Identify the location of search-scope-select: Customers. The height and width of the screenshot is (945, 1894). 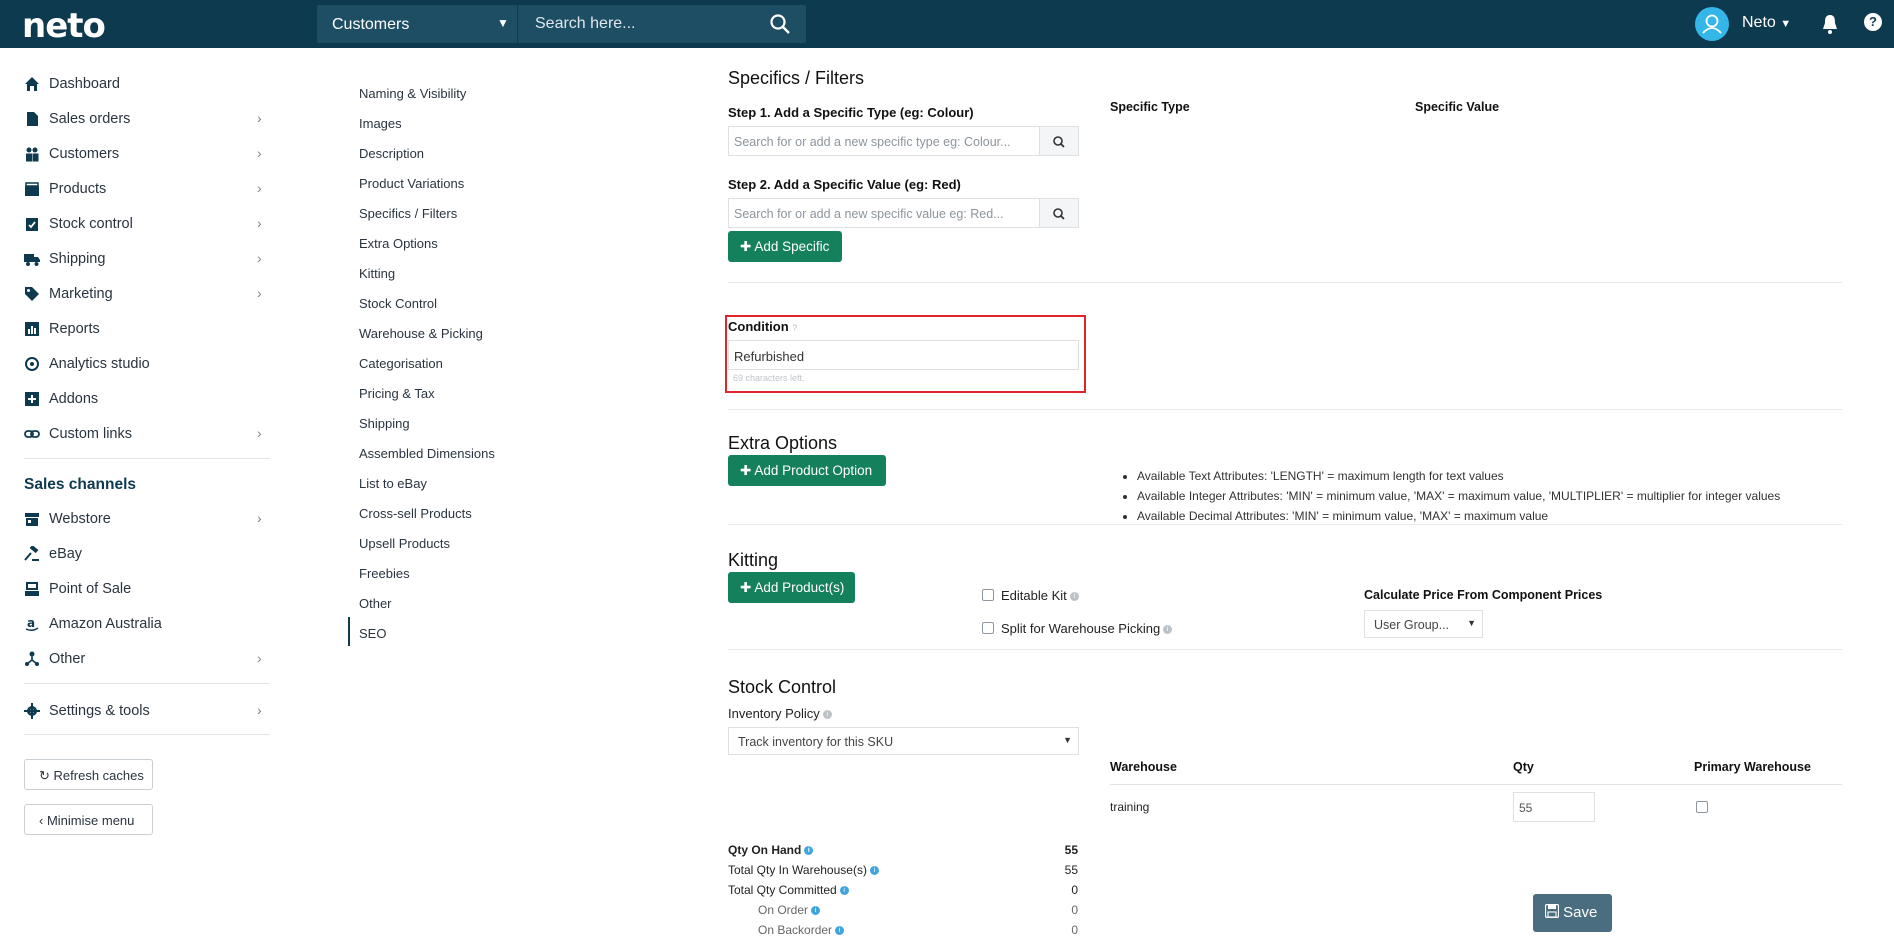
(370, 25).